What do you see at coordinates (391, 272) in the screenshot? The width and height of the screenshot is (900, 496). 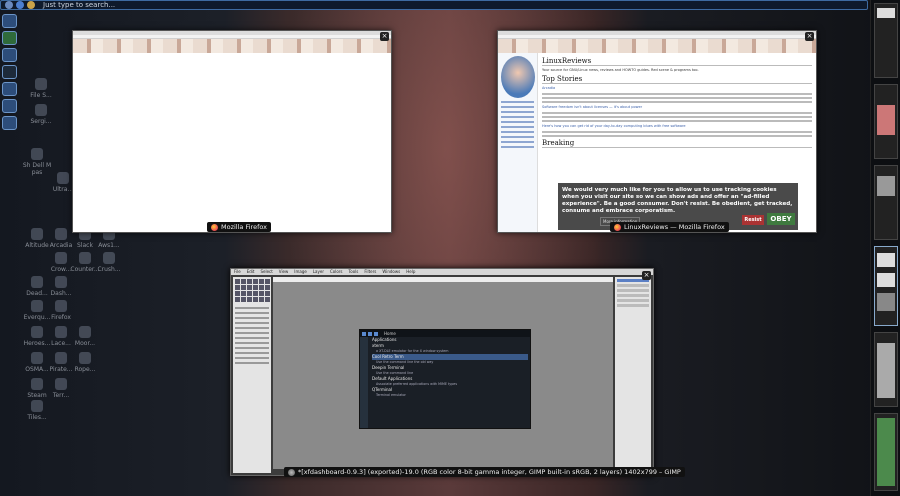 I see `menu-windows: Windows` at bounding box center [391, 272].